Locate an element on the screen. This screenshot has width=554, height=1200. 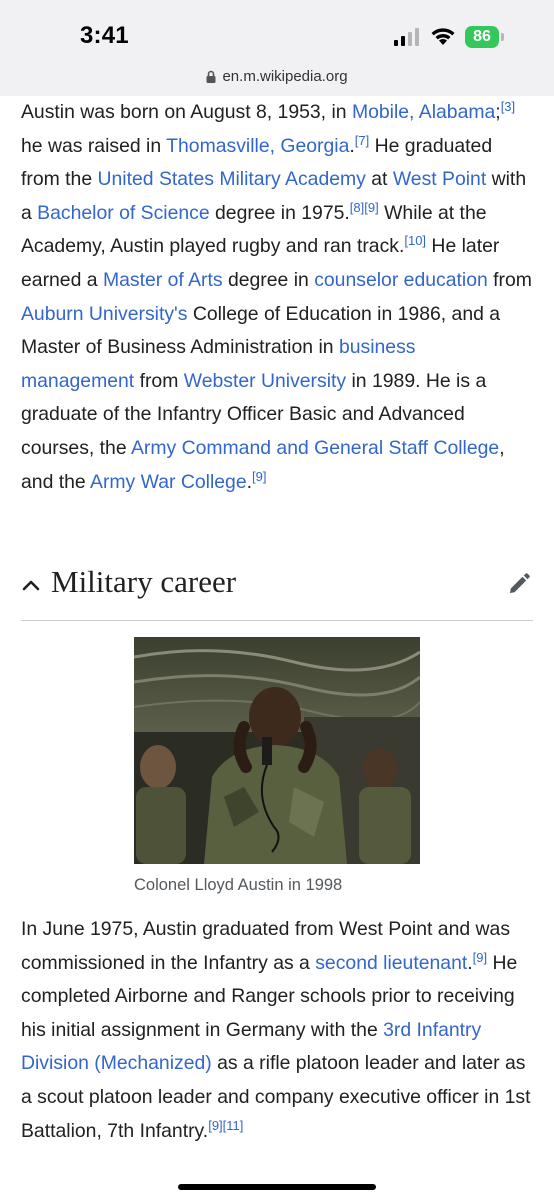
status-bar: 3:41 86 en.m.wikipedia.org is located at coordinates (277, 48).